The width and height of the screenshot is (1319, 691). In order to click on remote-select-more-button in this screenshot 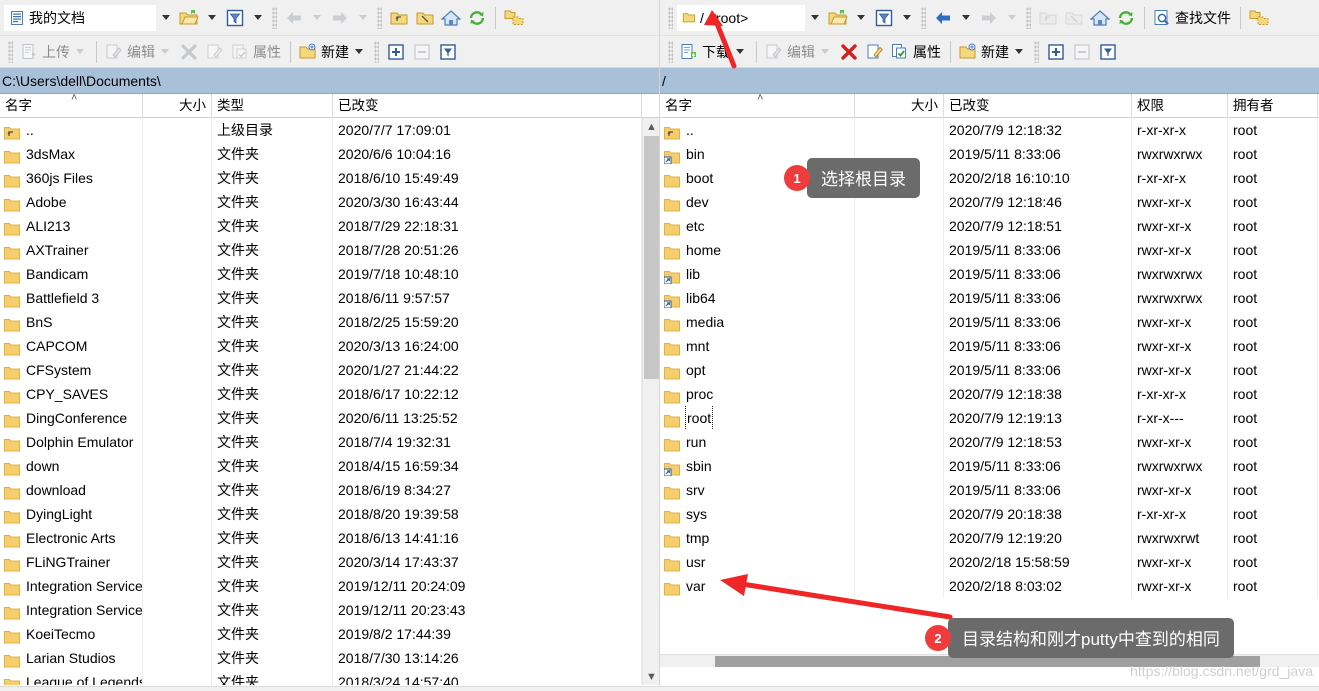, I will do `click(1056, 52)`.